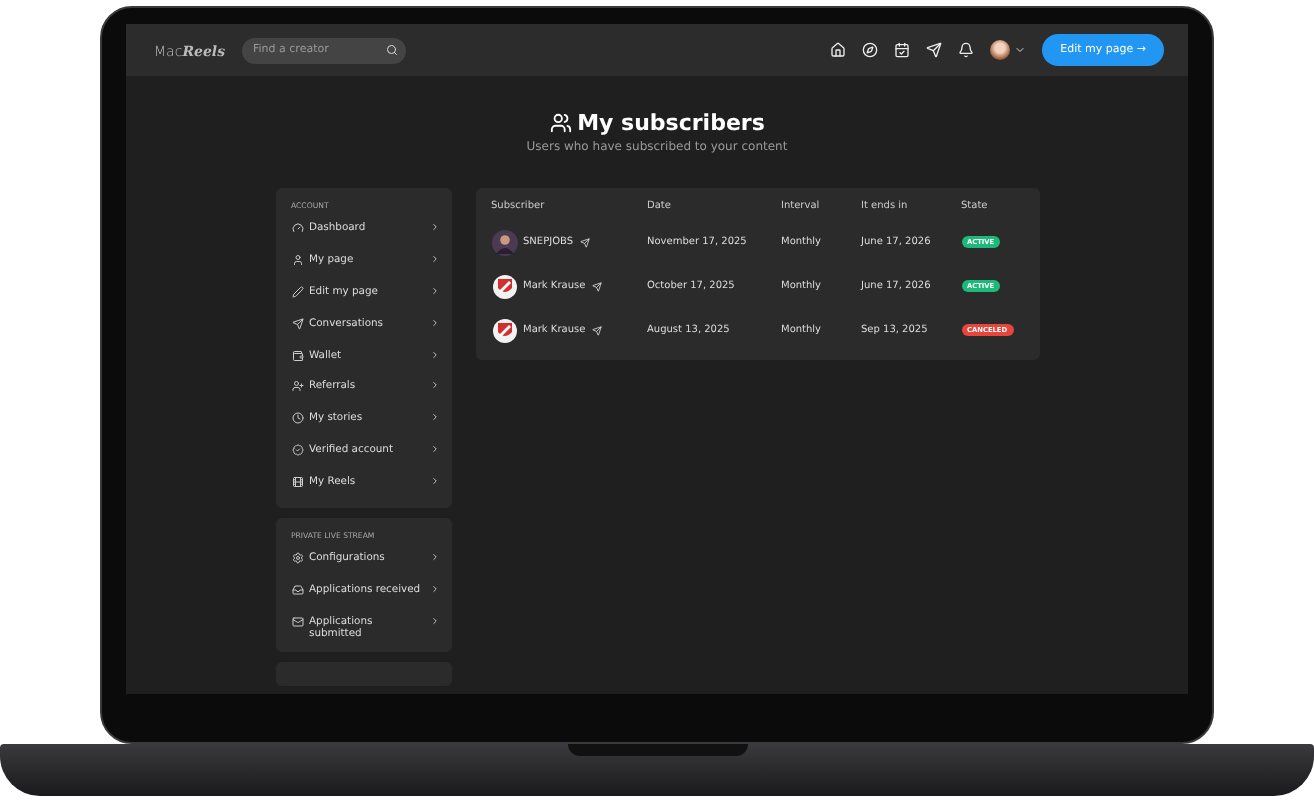 This screenshot has width=1314, height=802. I want to click on pen-icon, so click(297, 291).